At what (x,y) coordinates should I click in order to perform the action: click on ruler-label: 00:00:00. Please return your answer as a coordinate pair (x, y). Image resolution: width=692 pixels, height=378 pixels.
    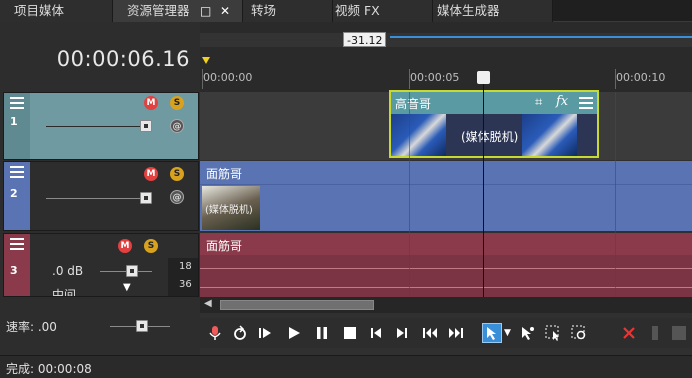
    Looking at the image, I should click on (228, 77).